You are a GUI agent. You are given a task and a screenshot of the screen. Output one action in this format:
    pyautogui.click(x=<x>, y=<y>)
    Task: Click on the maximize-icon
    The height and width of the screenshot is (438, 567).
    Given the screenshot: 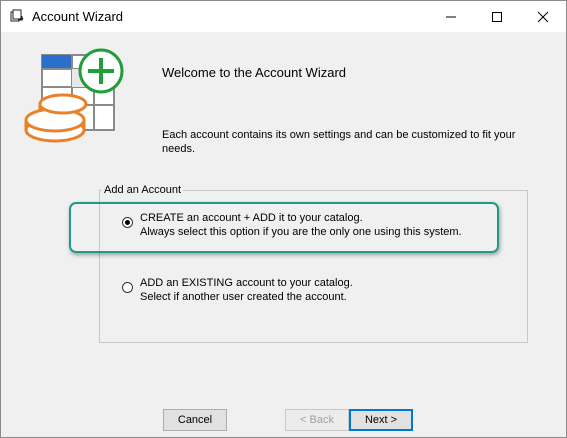 What is the action you would take?
    pyautogui.click(x=497, y=16)
    